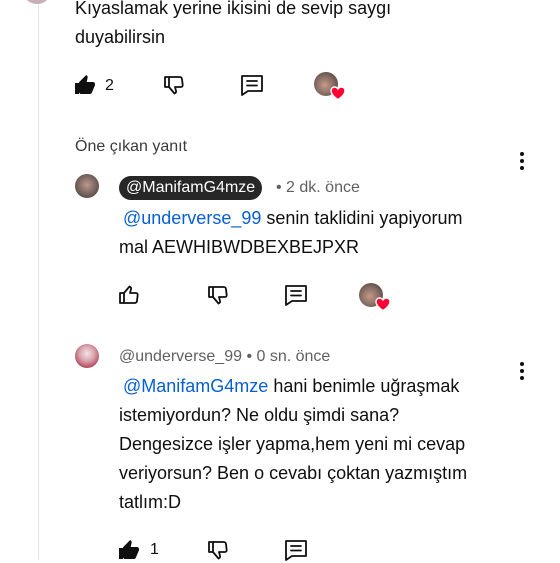 This screenshot has height=563, width=560. What do you see at coordinates (195, 386) in the screenshot?
I see `mention-link: @ManifamG4mze` at bounding box center [195, 386].